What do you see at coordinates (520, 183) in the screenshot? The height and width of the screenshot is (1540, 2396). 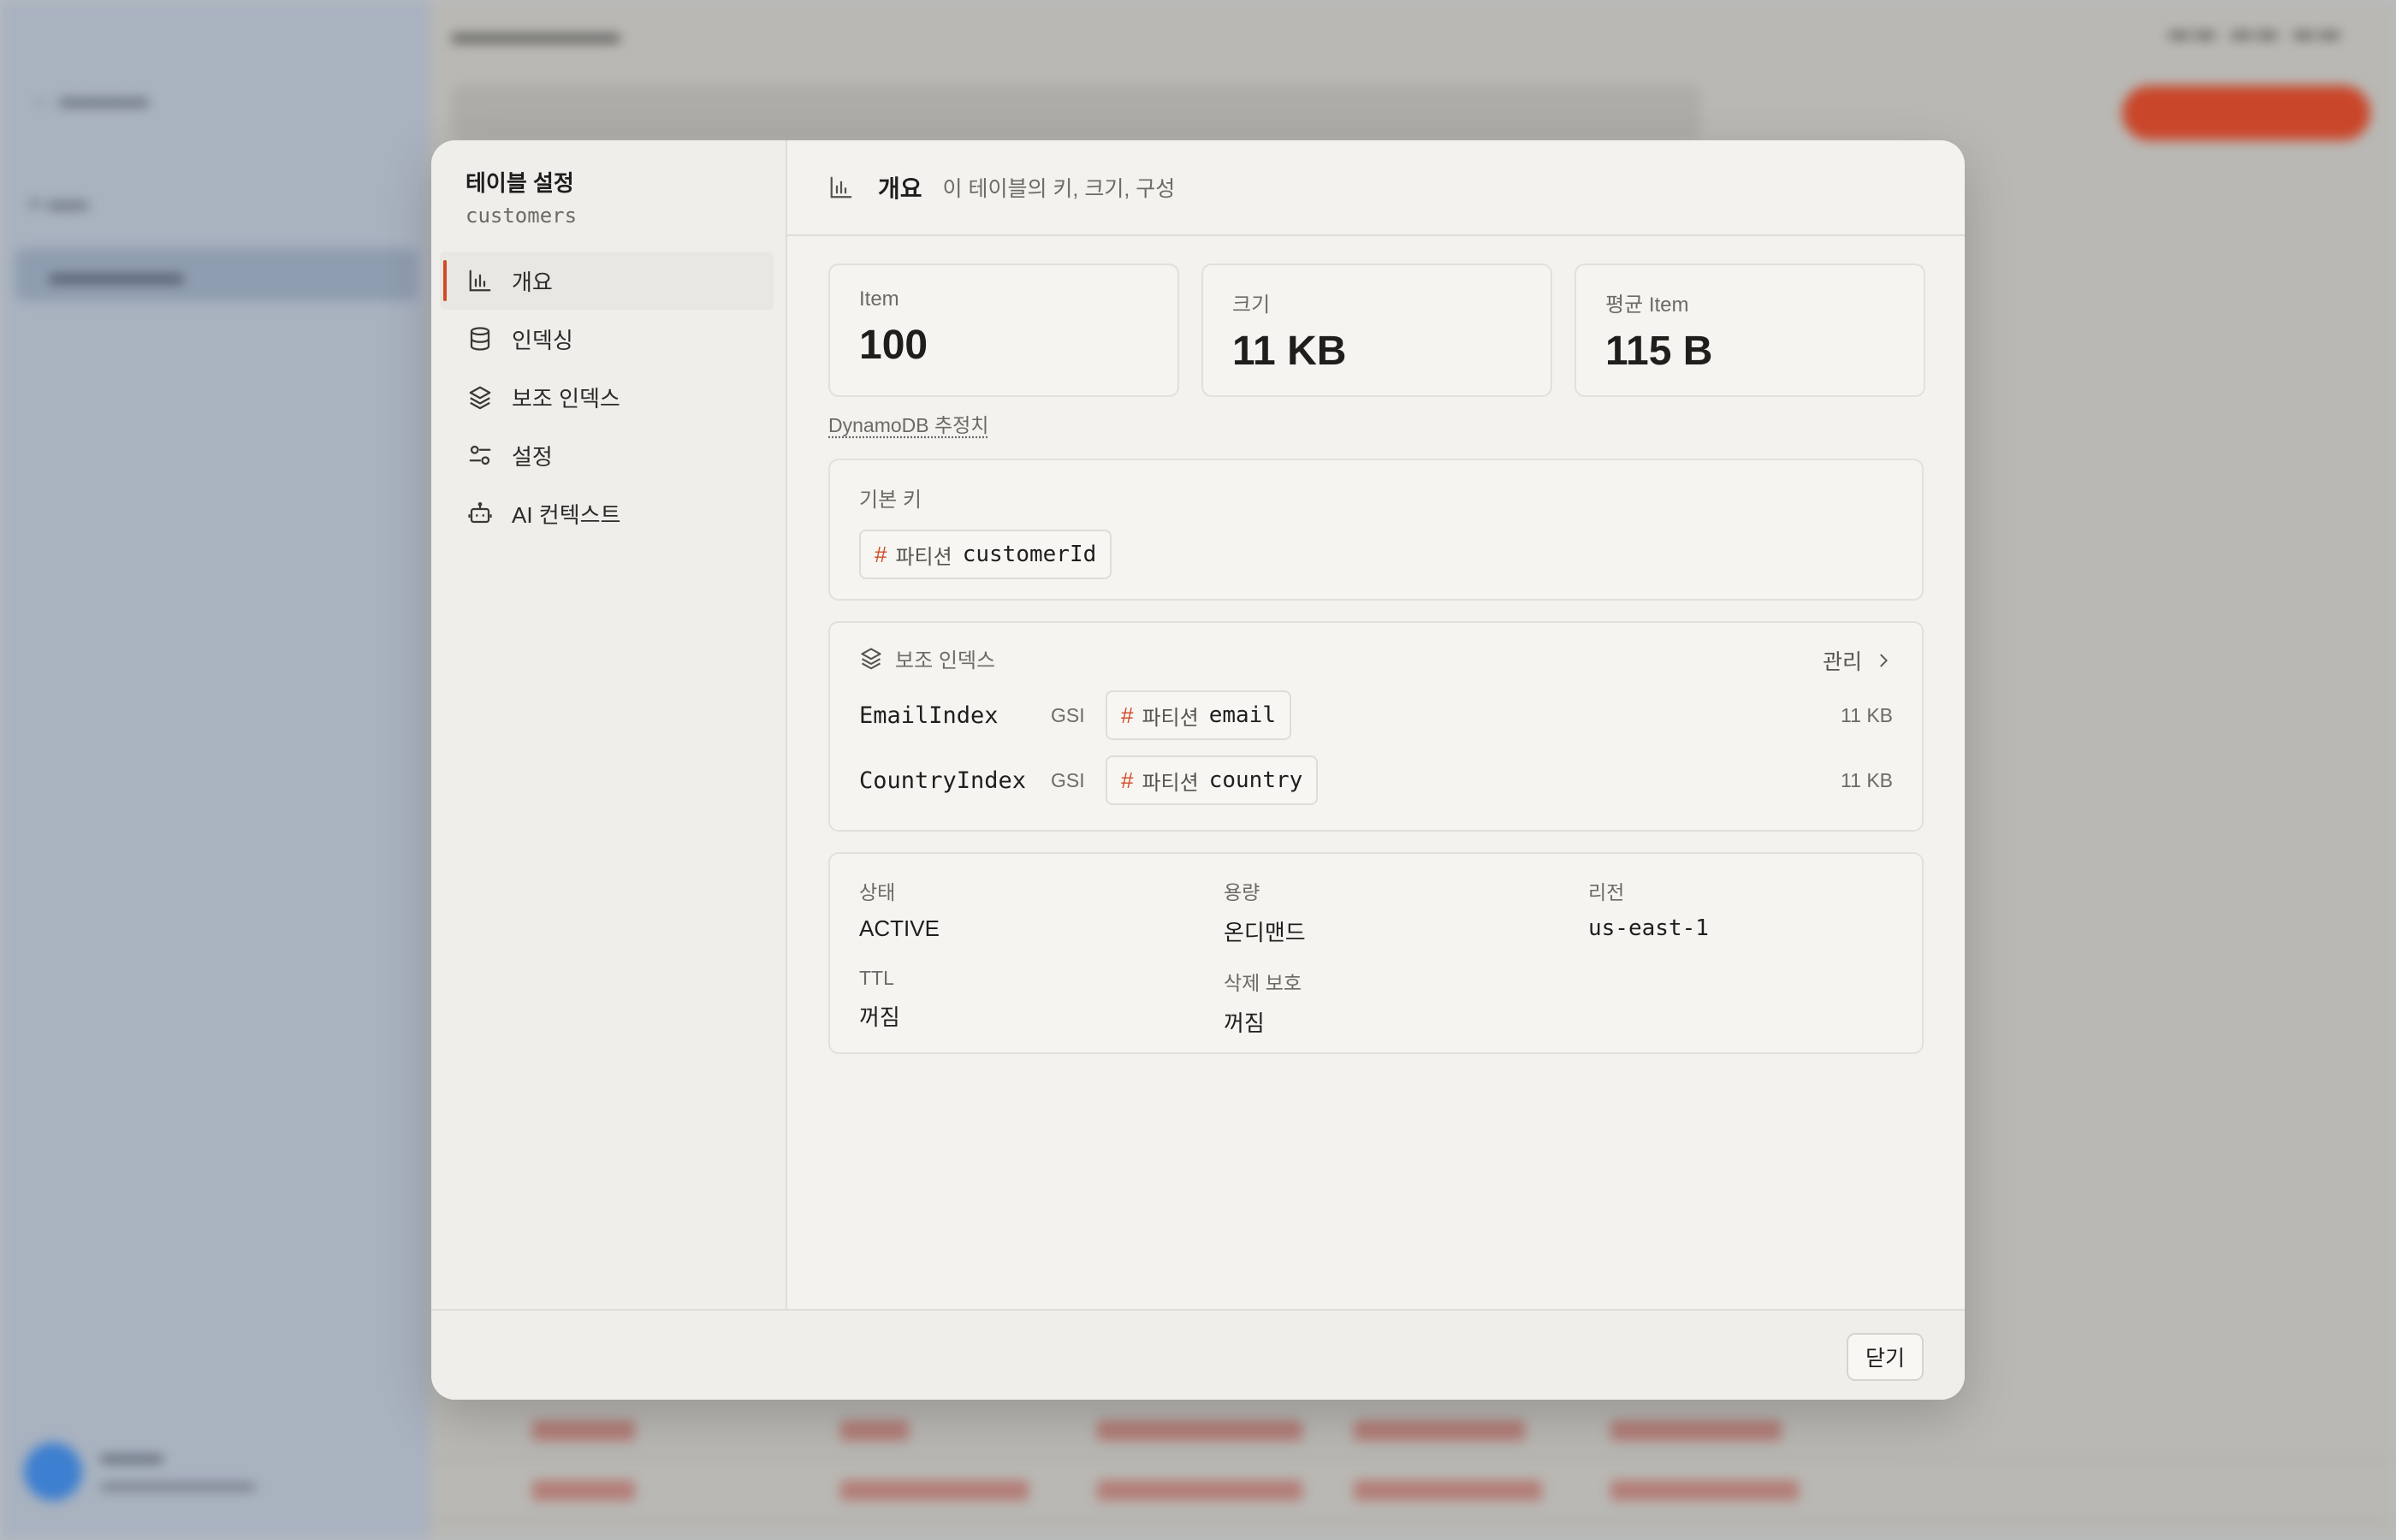 I see `modal-title: 테이블 설정` at bounding box center [520, 183].